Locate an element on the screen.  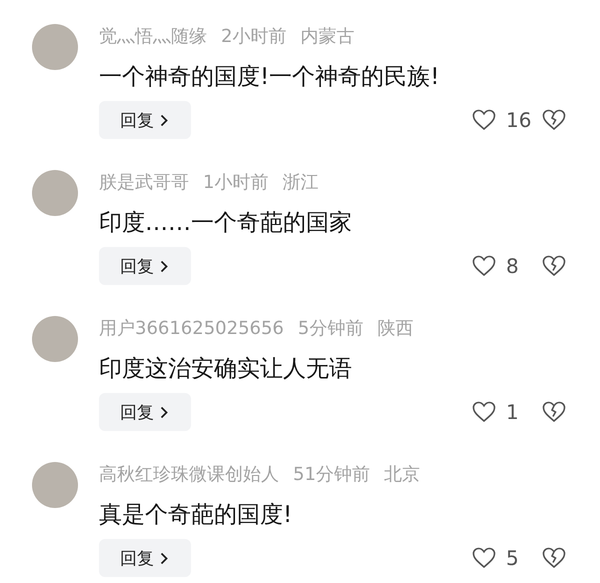
comment-text: 一个神奇的国度!一个神奇的民族! is located at coordinates (269, 77).